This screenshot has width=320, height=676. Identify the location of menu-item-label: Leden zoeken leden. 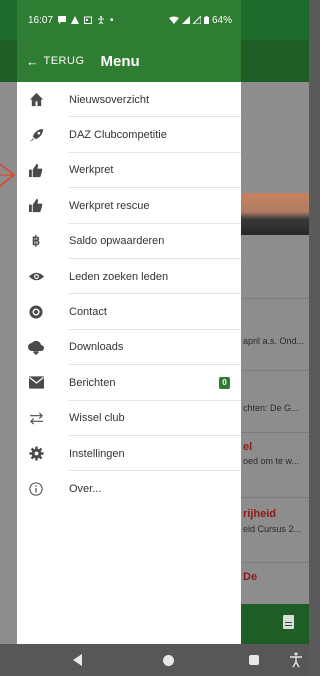
(119, 276).